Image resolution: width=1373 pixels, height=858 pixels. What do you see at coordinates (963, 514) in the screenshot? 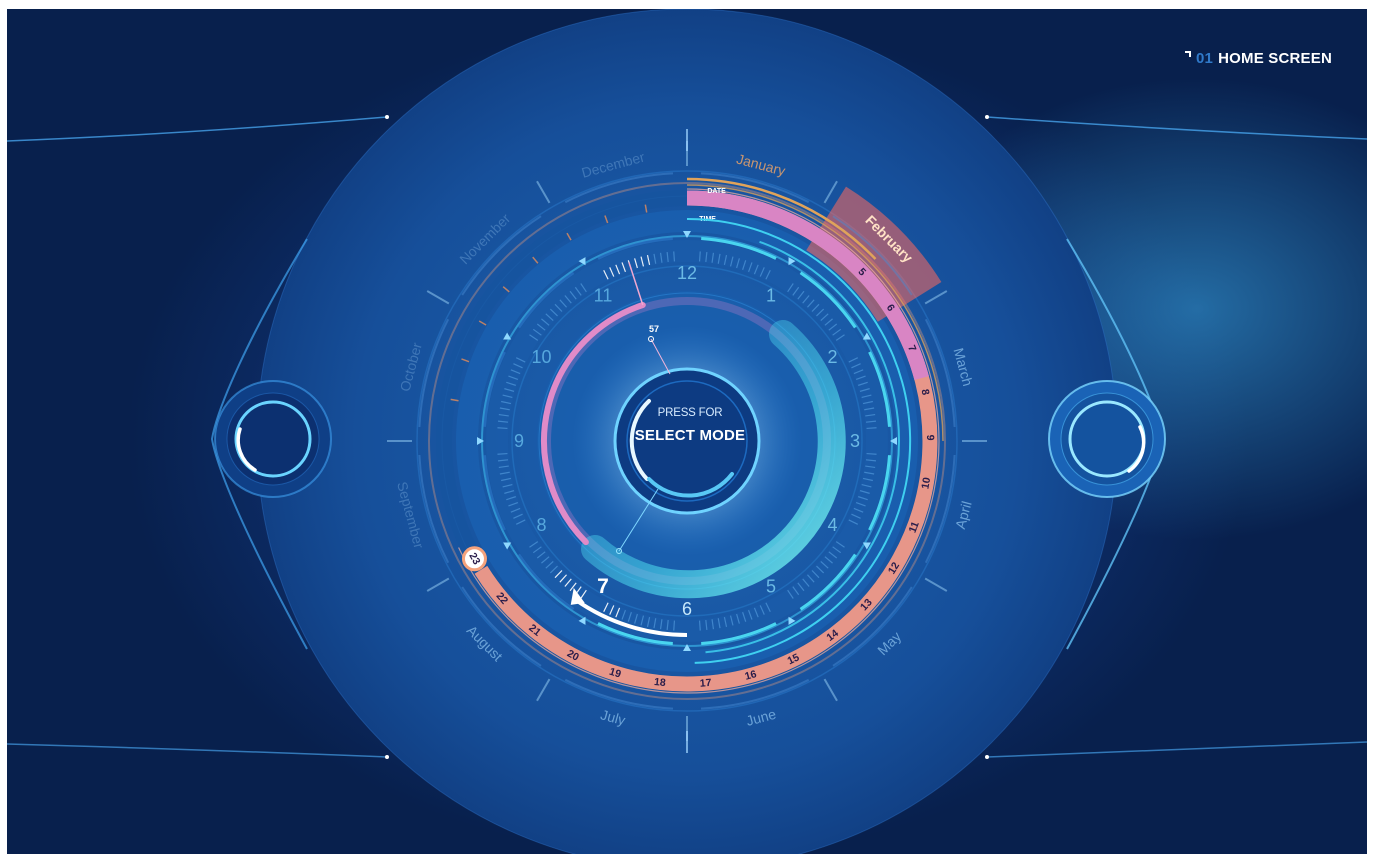
I see `month-label-april: April` at bounding box center [963, 514].